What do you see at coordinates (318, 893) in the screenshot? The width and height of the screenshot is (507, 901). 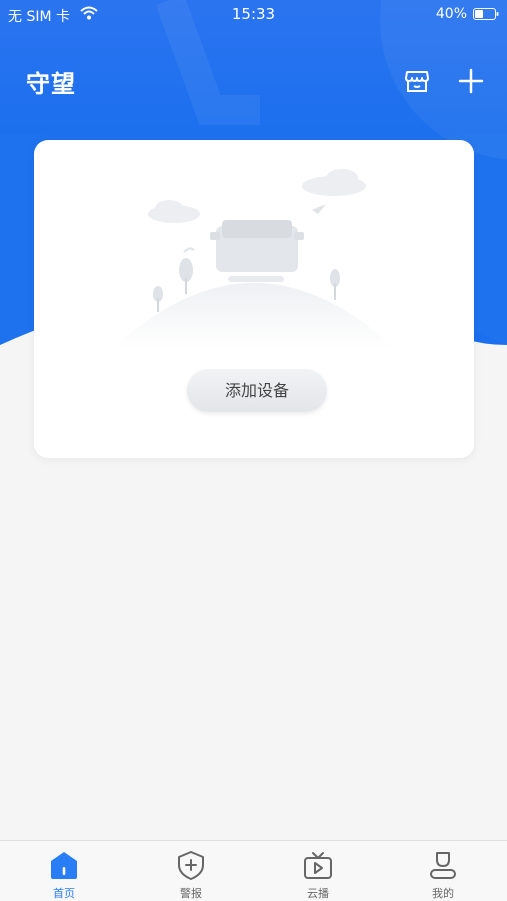 I see `tab-cloud-play-label: 云播` at bounding box center [318, 893].